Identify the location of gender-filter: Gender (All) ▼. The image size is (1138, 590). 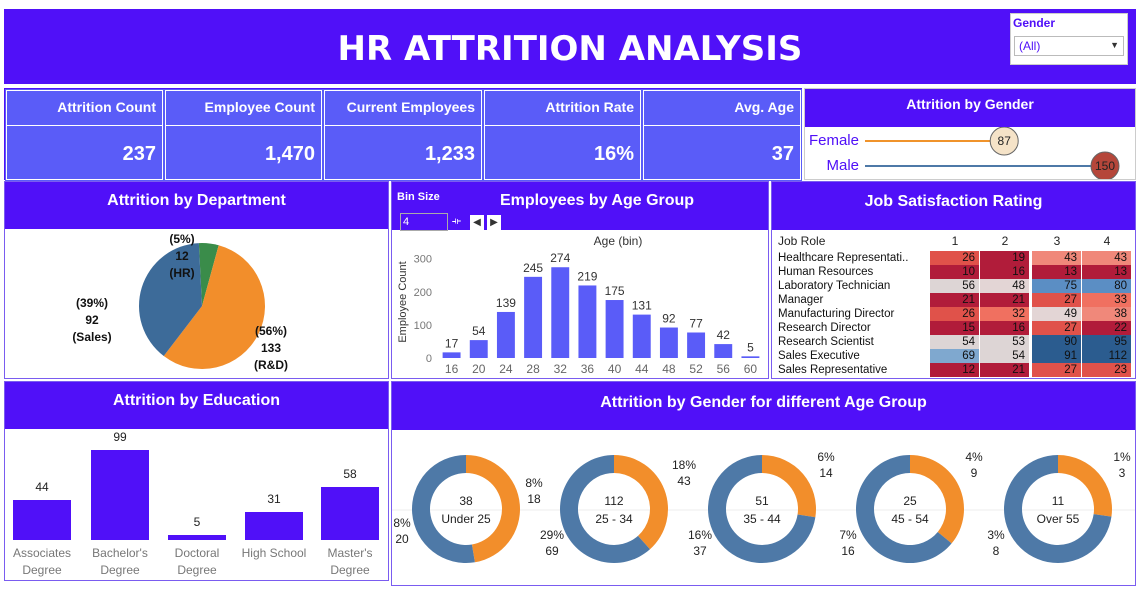
(1069, 39).